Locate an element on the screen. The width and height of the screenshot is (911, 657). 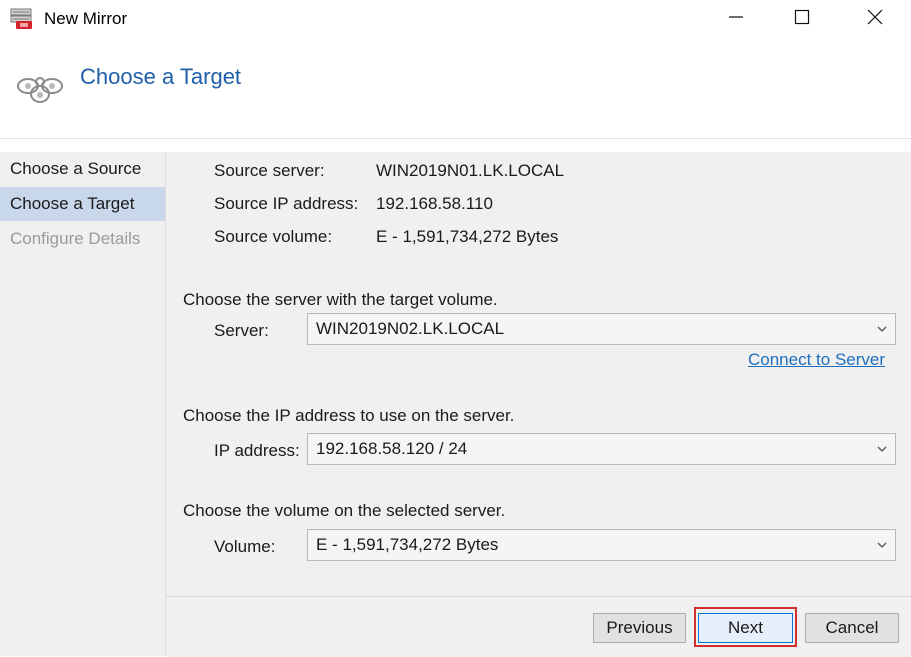
server-label: Server: is located at coordinates (241, 330).